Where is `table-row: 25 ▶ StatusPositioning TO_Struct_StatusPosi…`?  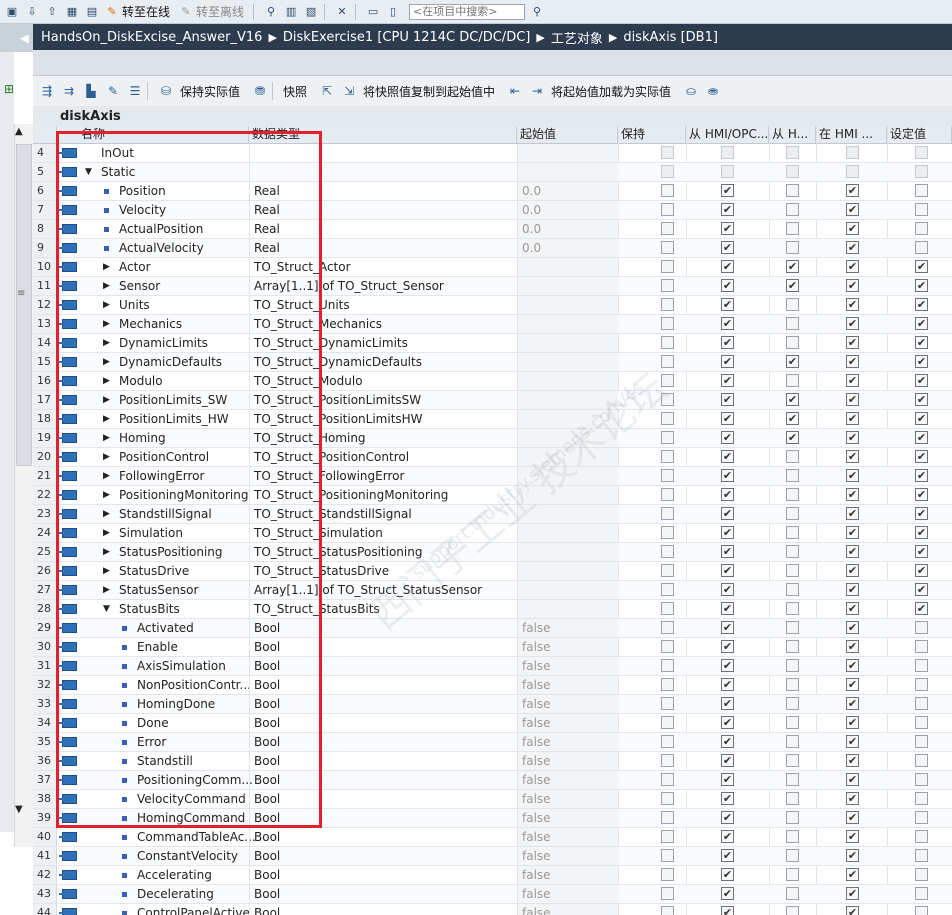 table-row: 25 ▶ StatusPositioning TO_Struct_StatusPosi… is located at coordinates (492, 552).